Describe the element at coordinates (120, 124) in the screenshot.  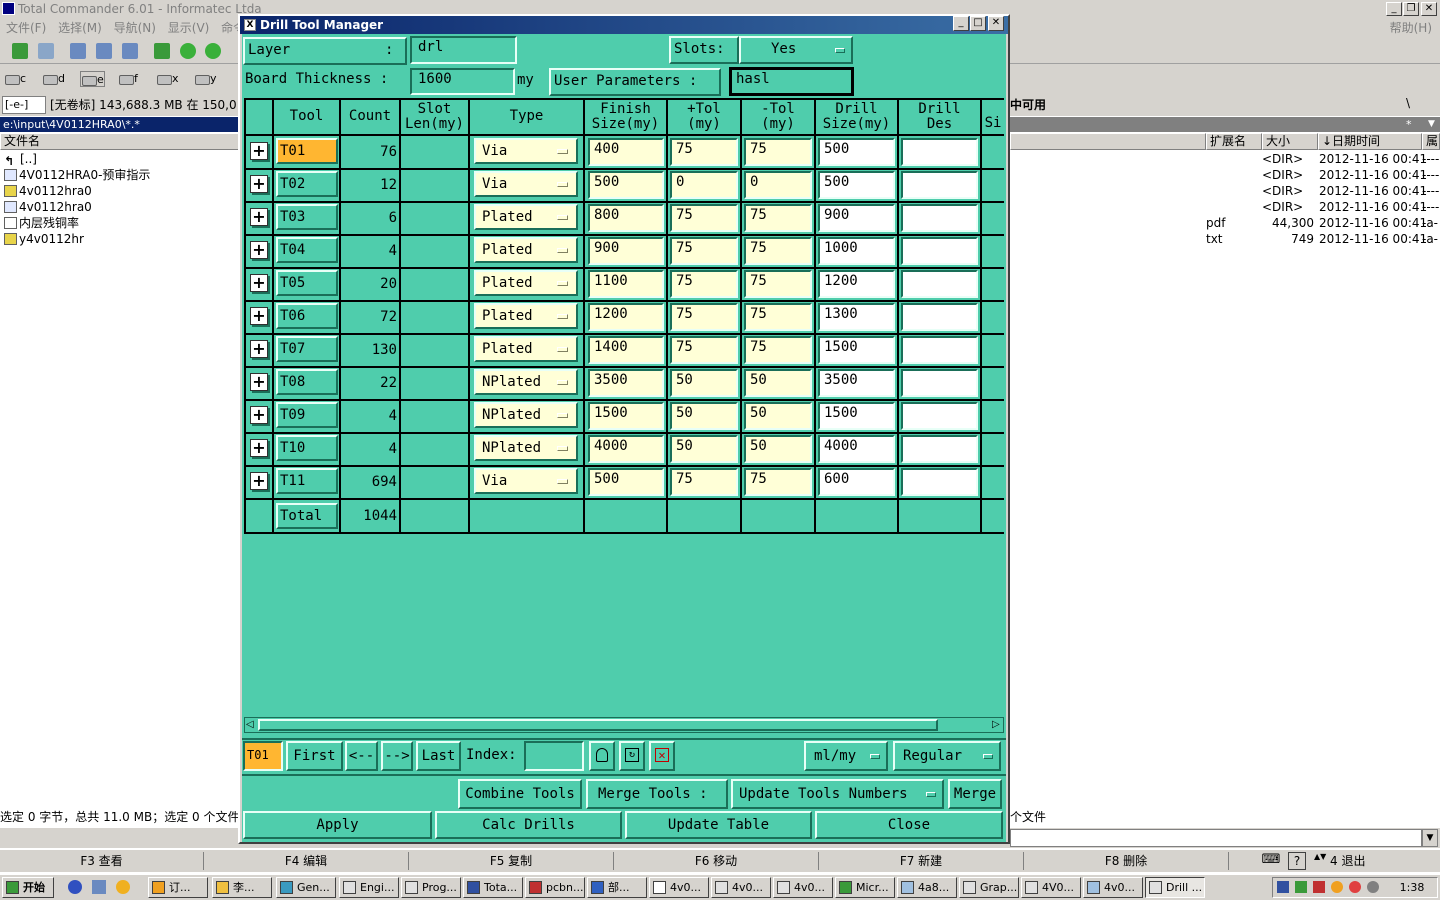
I see `left-path: e:\input\4V0112HRA0\*.*` at that location.